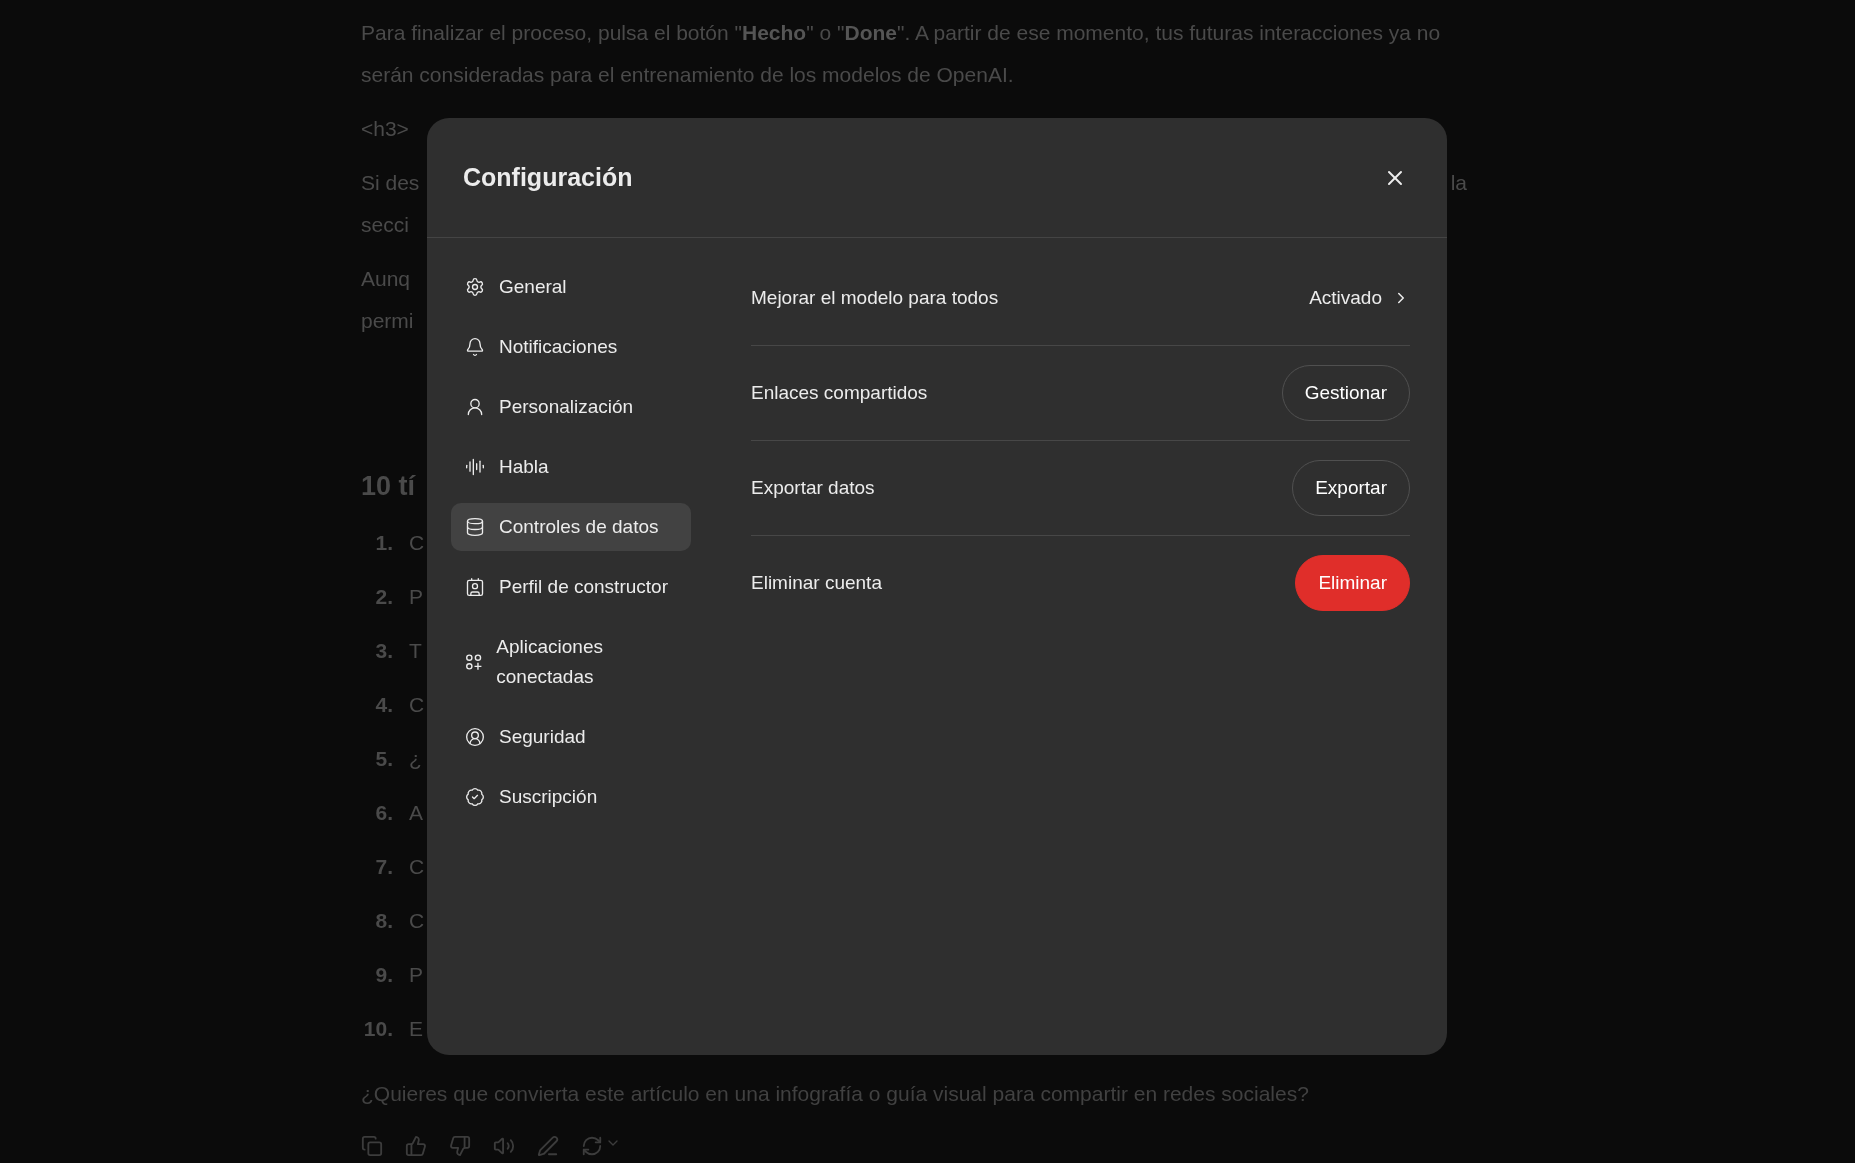 This screenshot has width=1855, height=1163. What do you see at coordinates (475, 587) in the screenshot?
I see `profile-card-icon` at bounding box center [475, 587].